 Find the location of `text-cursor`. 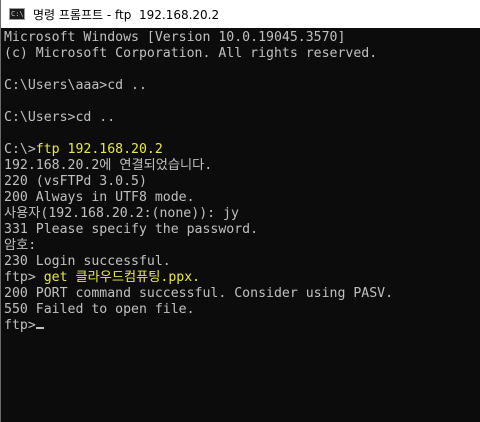

text-cursor is located at coordinates (39, 328).